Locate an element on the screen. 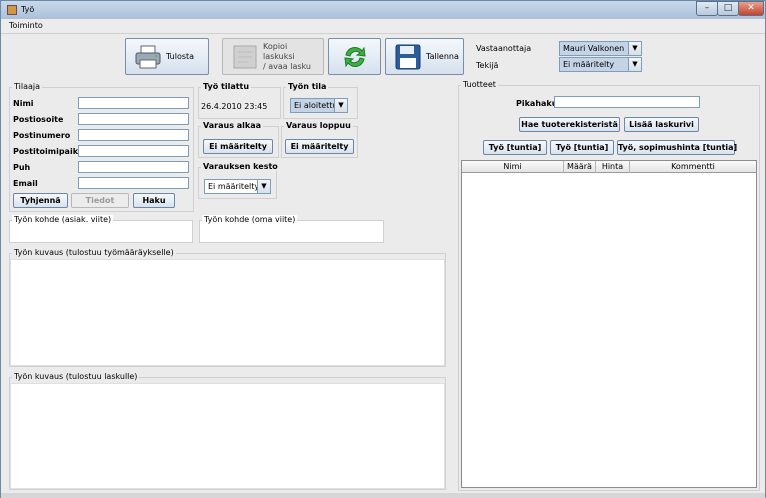  quick-search-input is located at coordinates (627, 102).